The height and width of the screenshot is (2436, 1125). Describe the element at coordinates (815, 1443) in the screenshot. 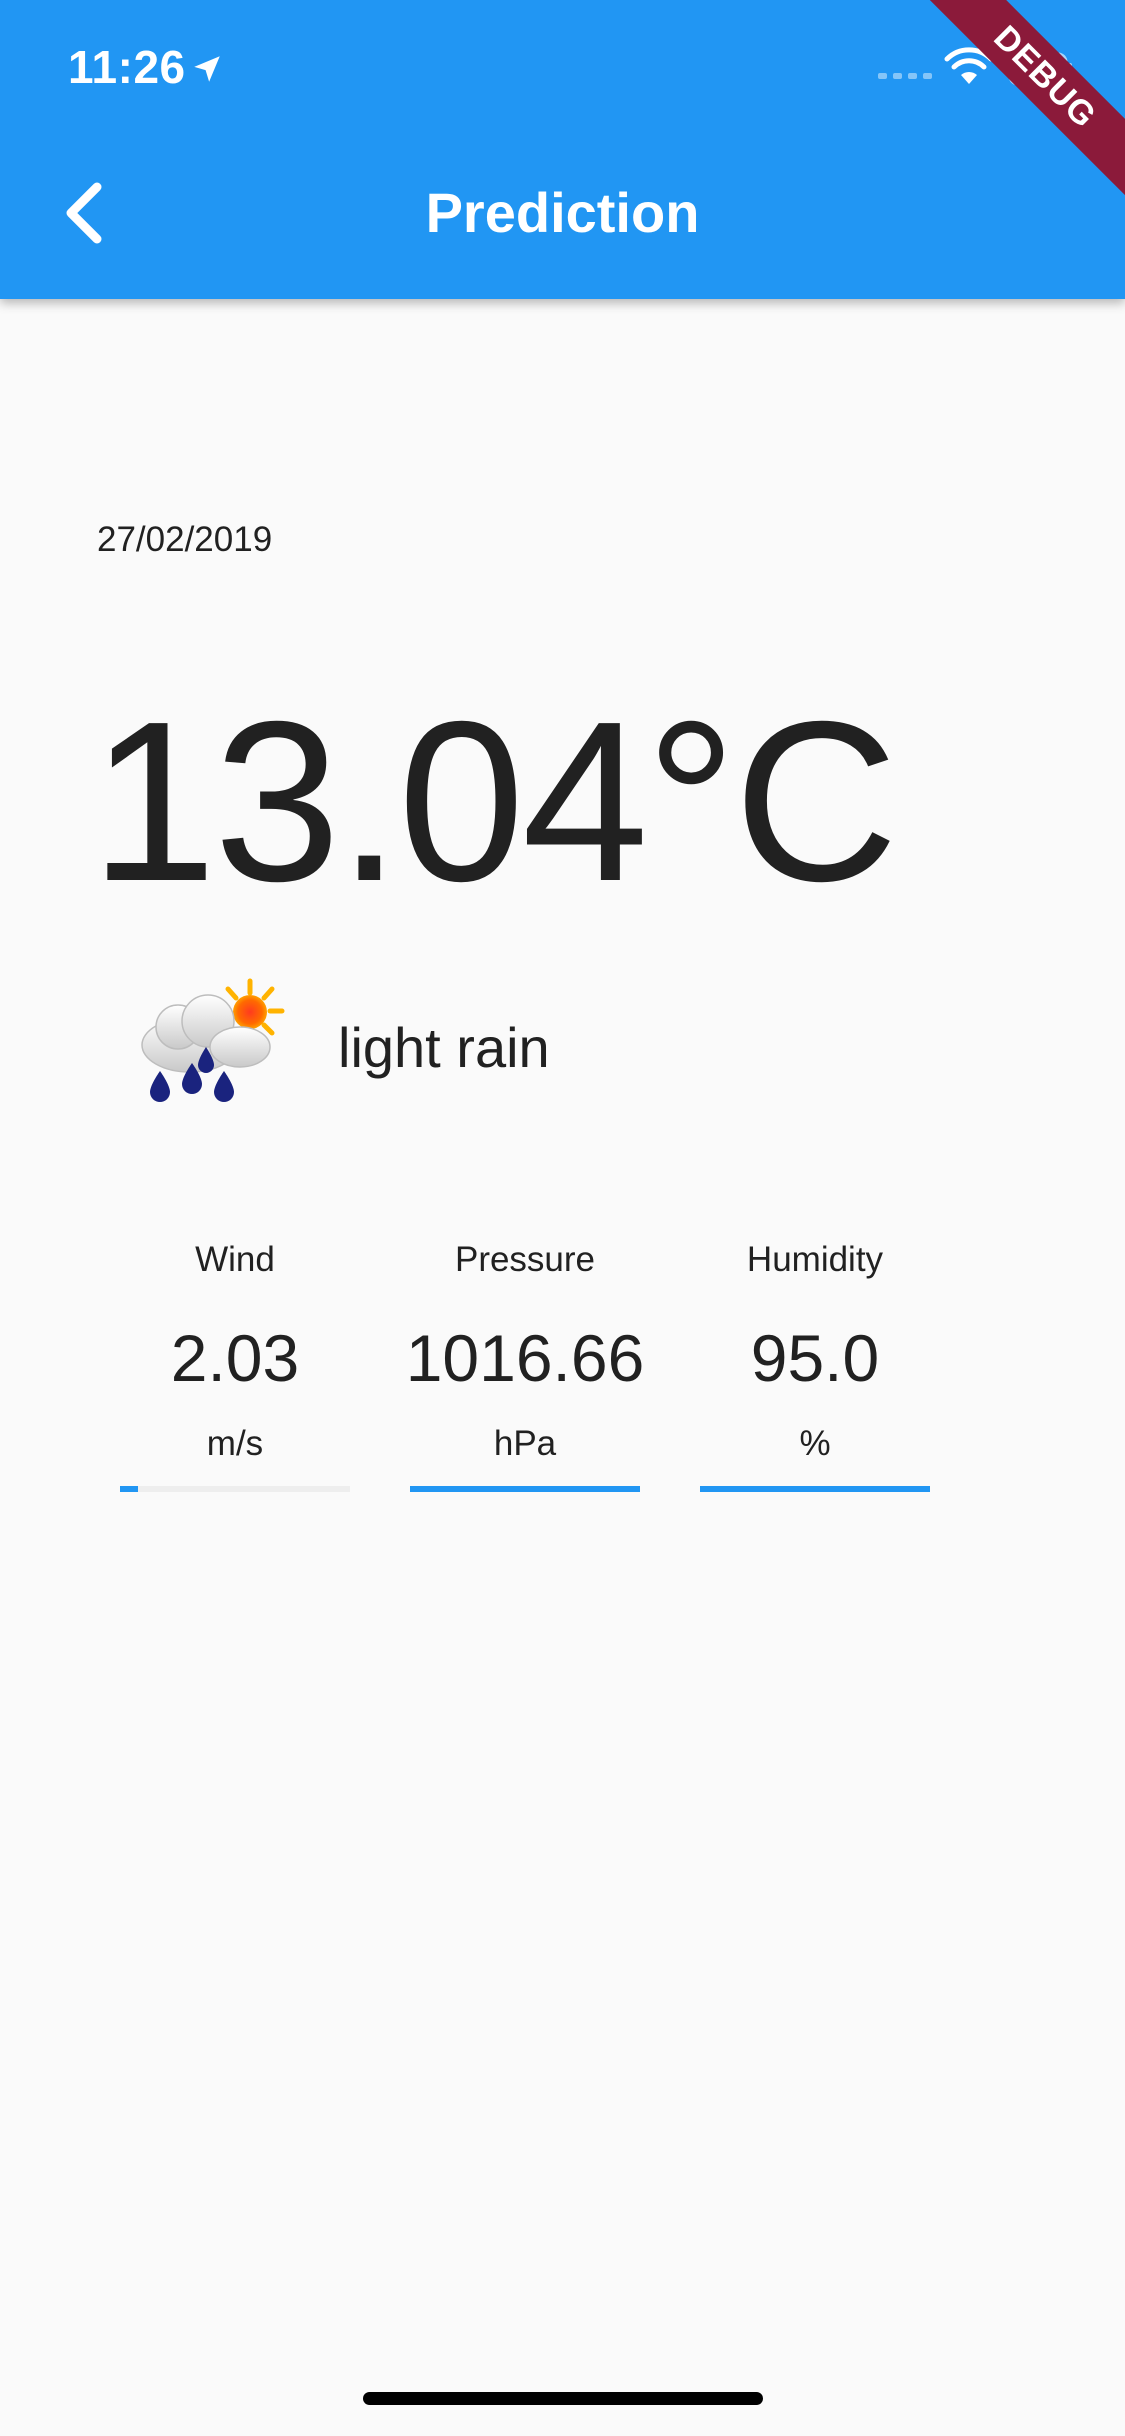

I see `metric-unit: %` at that location.